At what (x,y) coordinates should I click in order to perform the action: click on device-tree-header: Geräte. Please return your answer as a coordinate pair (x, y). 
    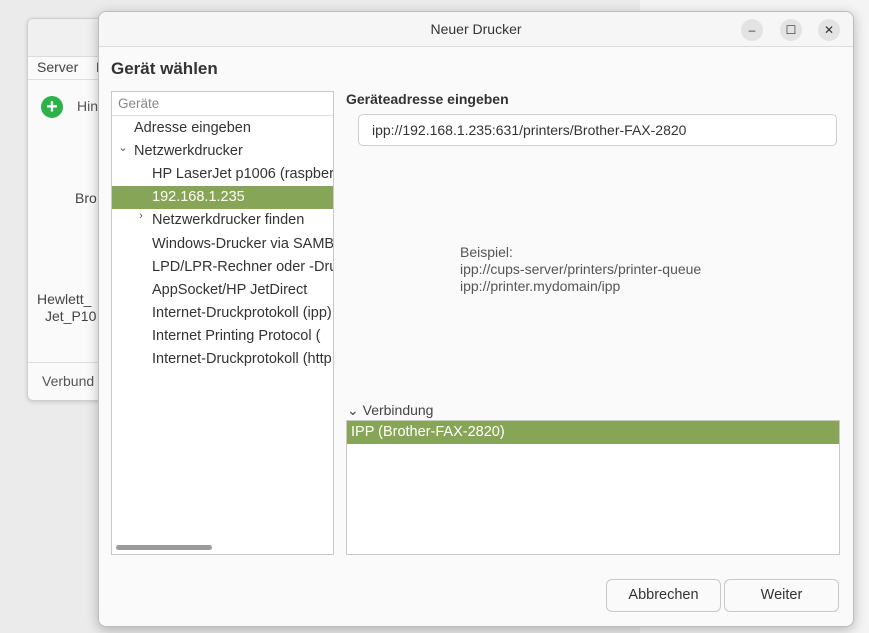
    Looking at the image, I should click on (222, 104).